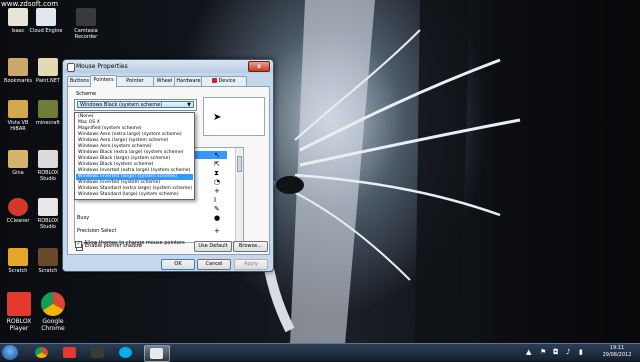 Image resolution: width=640 pixels, height=362 pixels. I want to click on taskbar: ▲ ⚑ ◘ ♪ ▮ 19:11 29/08/2012, so click(320, 352).